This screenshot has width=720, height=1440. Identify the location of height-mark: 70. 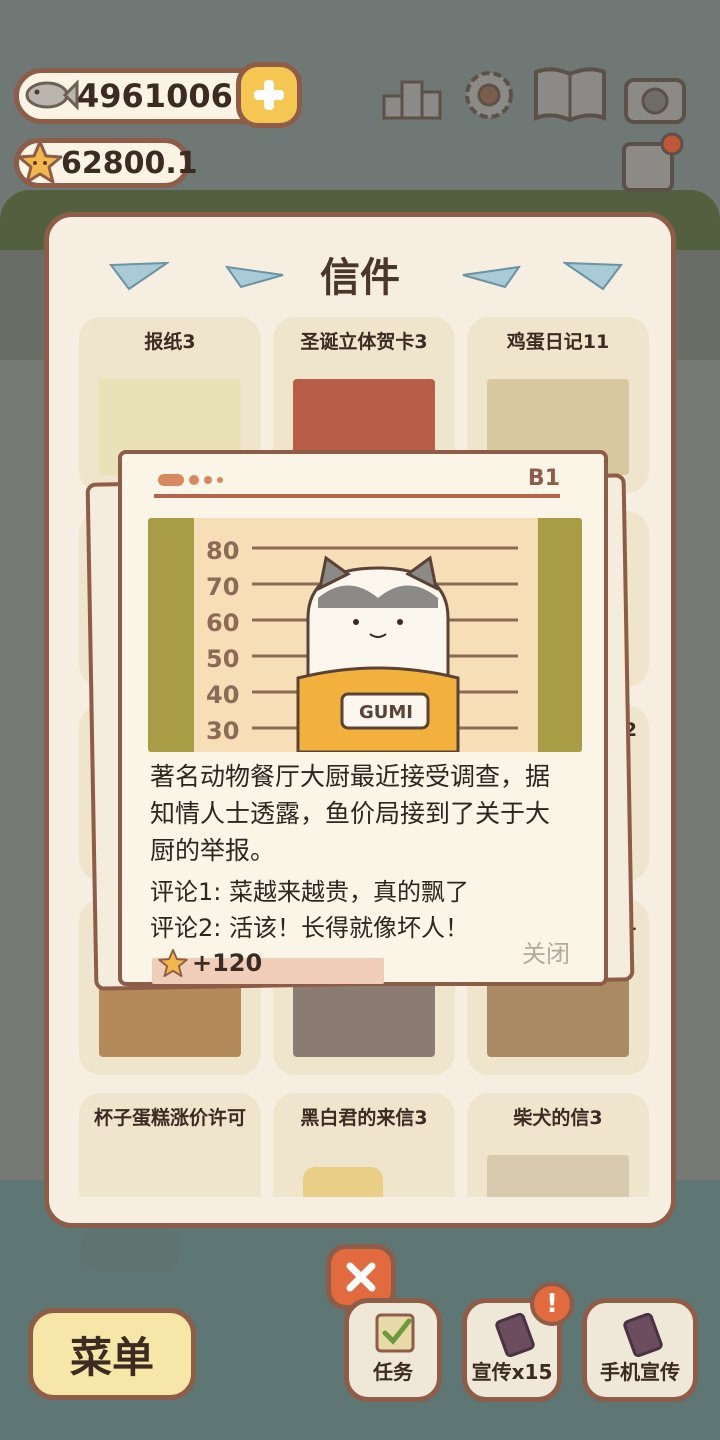
(223, 587).